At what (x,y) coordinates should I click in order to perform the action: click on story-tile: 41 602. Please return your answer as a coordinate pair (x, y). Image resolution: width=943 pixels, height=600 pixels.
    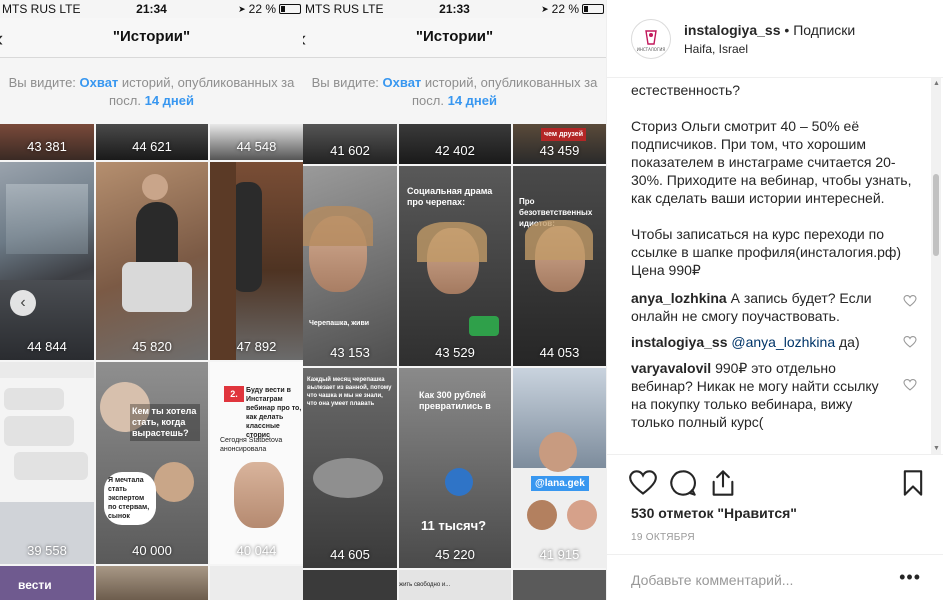
    Looking at the image, I should click on (350, 144).